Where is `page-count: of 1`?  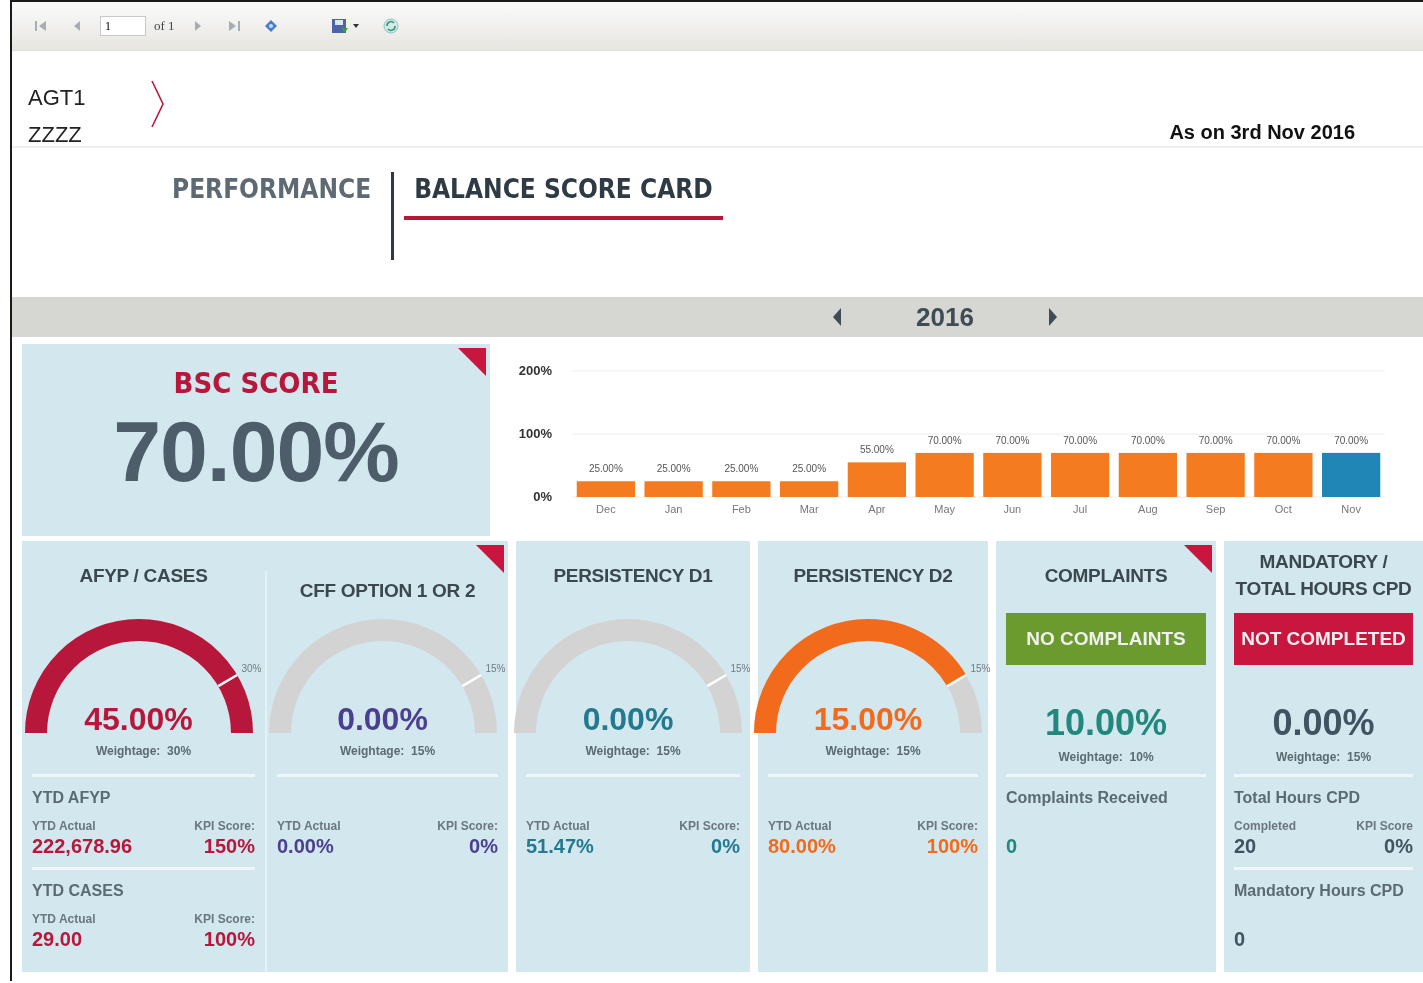 page-count: of 1 is located at coordinates (164, 26).